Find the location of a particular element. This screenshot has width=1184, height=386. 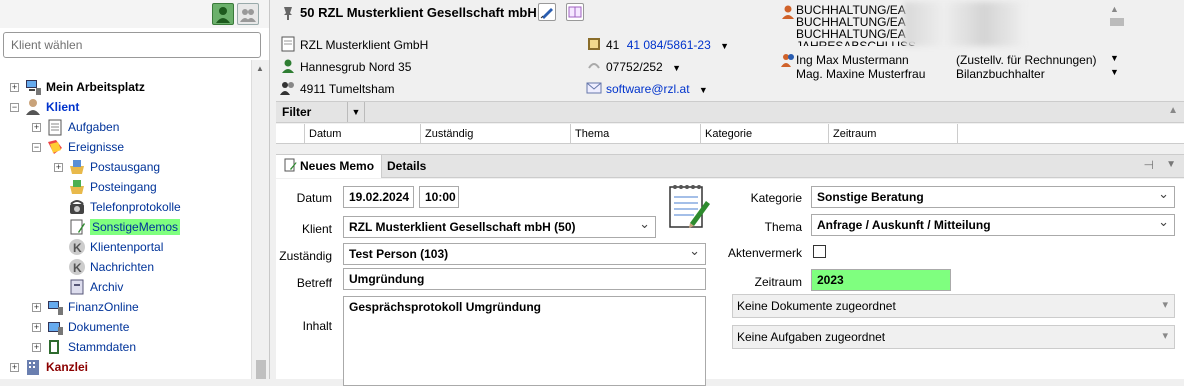

aktenvermerk-checkbox is located at coordinates (819, 251).